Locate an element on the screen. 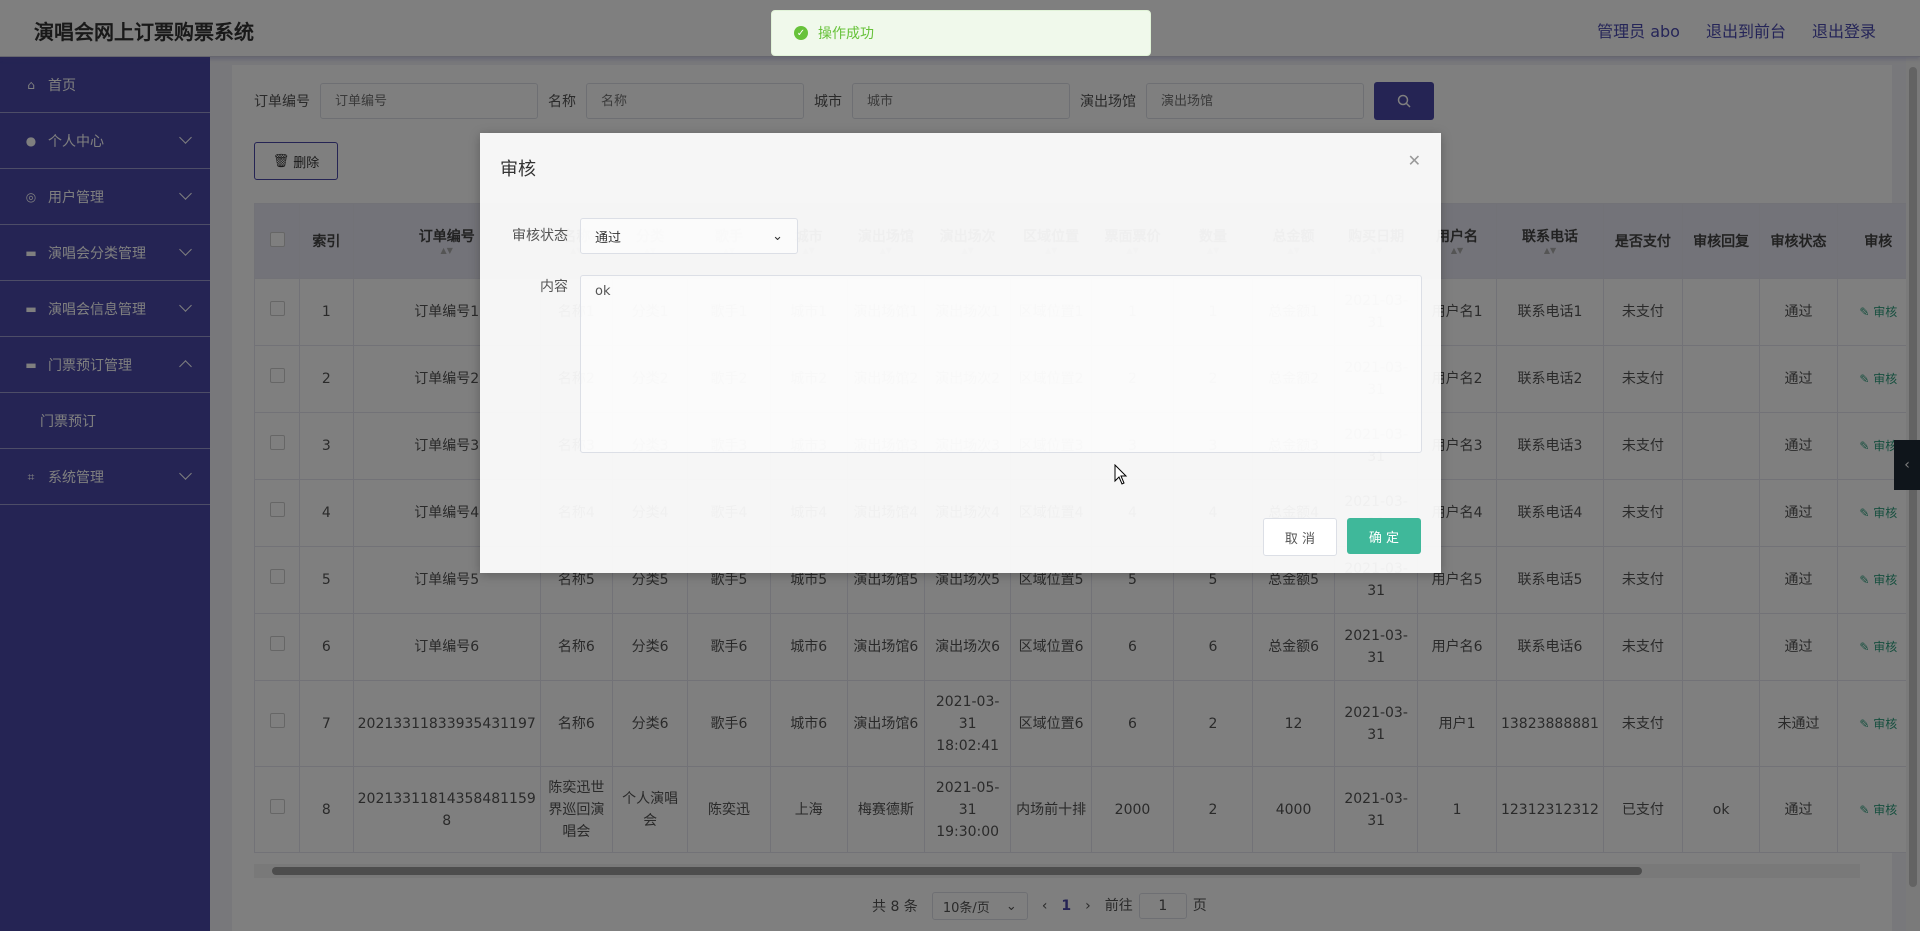  content-label: 内容 is located at coordinates (554, 287).